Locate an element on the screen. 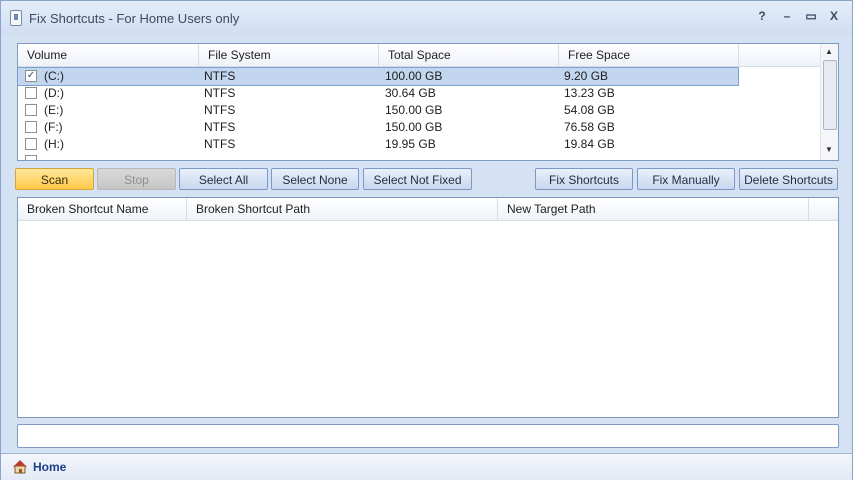 This screenshot has width=853, height=480. volume-row: (F:) NTFS 150.00 GB 76.58 GB is located at coordinates (378, 127).